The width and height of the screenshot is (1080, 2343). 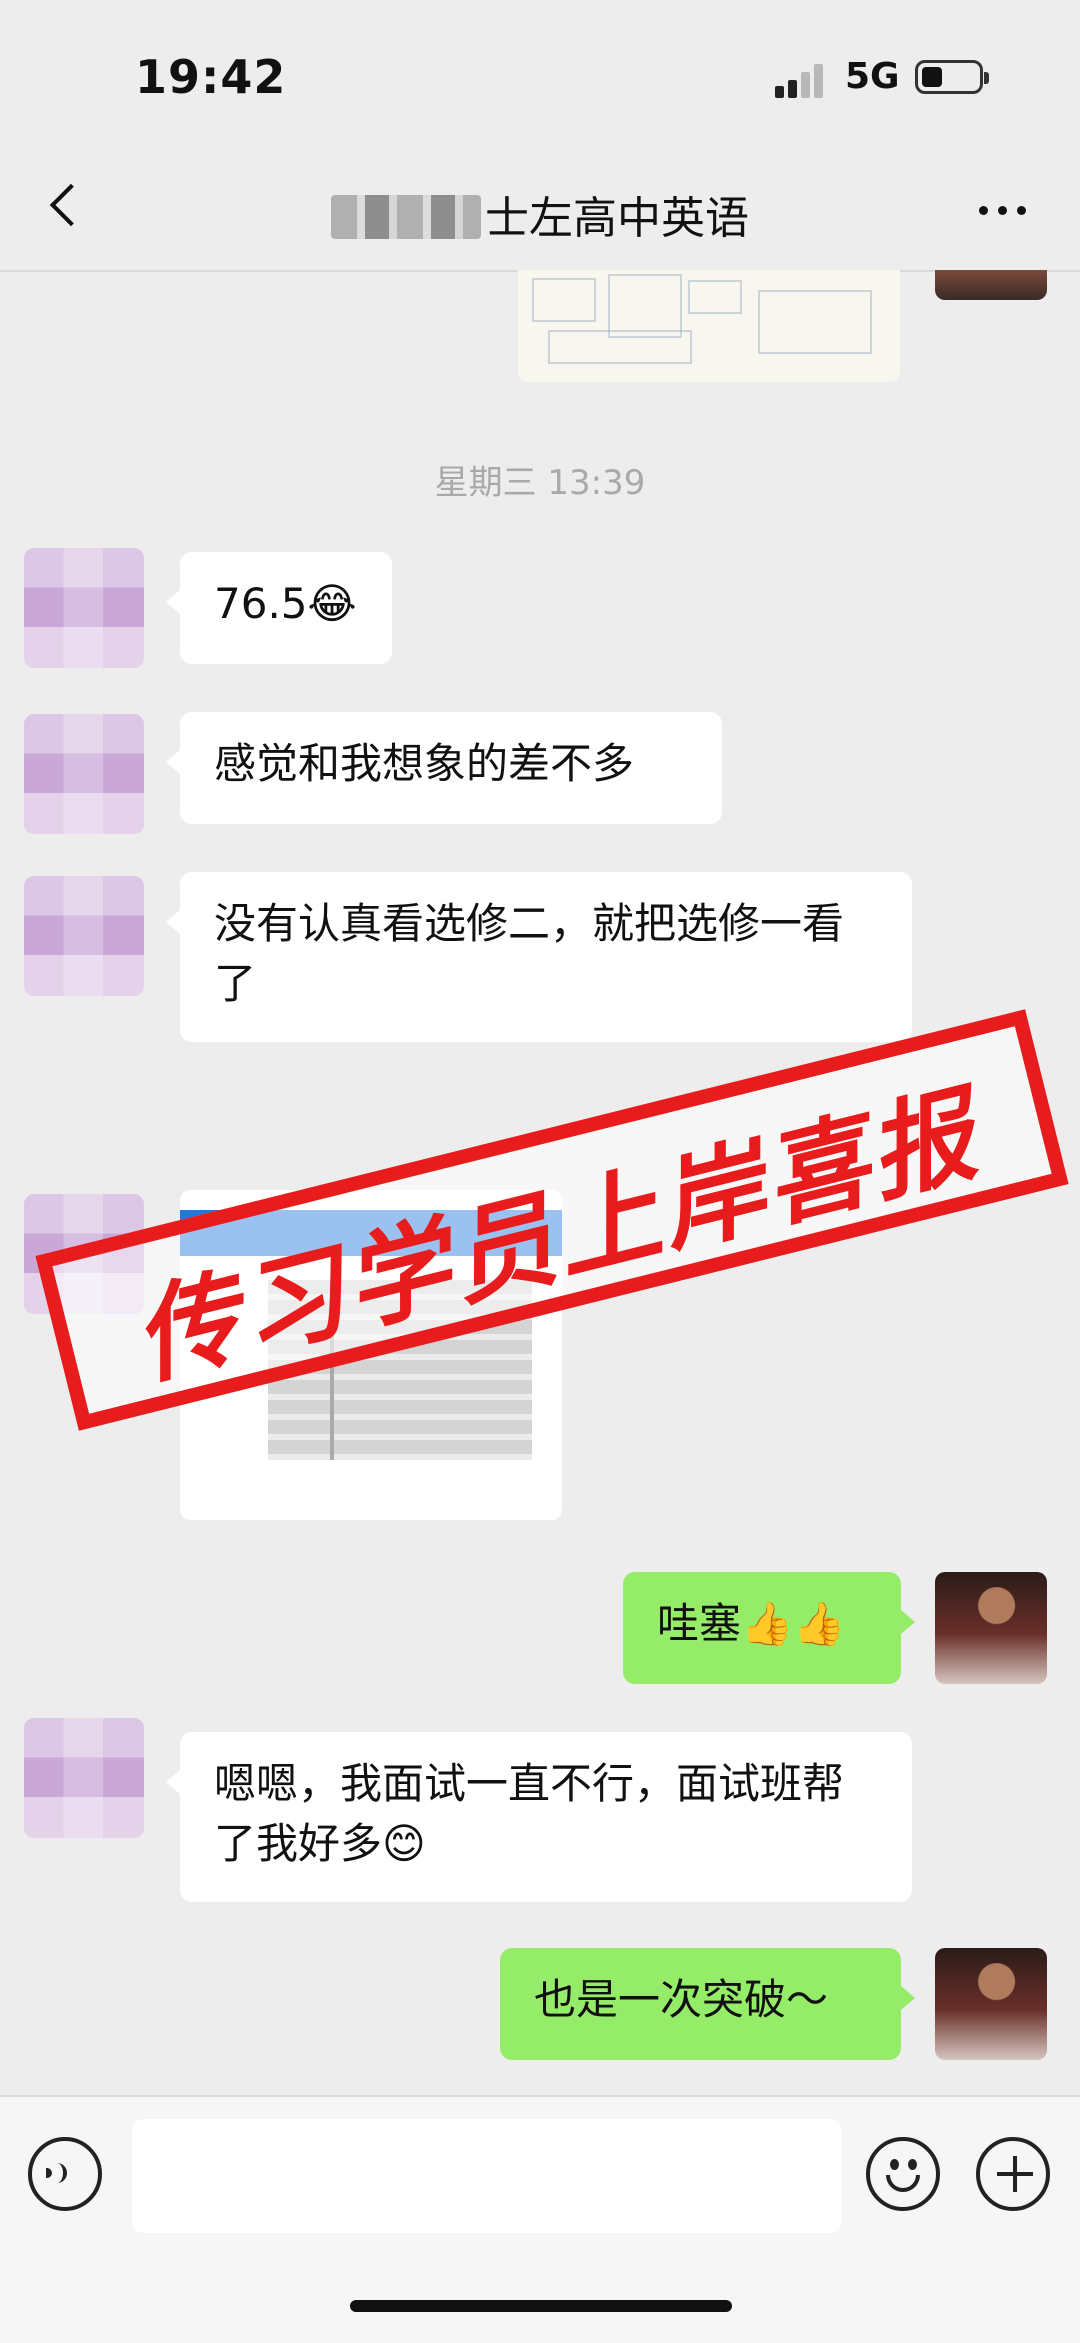 I want to click on message-bubble: 哇塞👍👍, so click(x=769, y=1628).